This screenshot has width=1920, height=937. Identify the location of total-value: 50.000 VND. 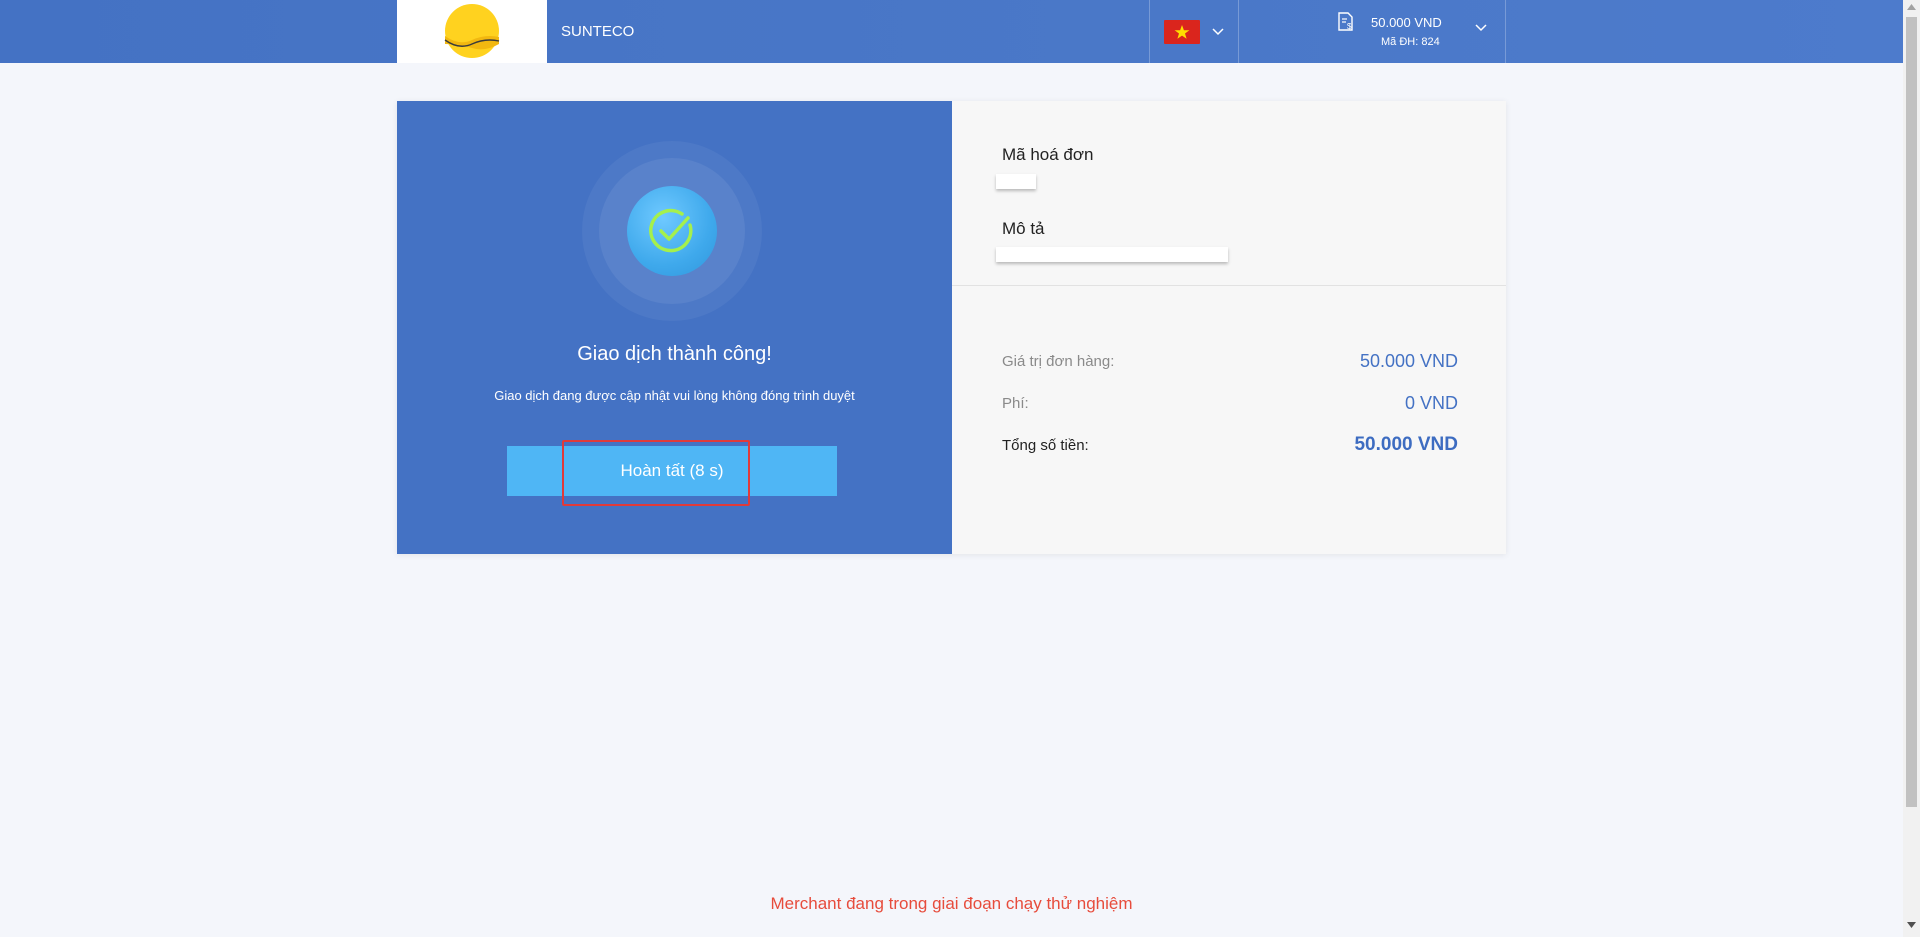
(1406, 444).